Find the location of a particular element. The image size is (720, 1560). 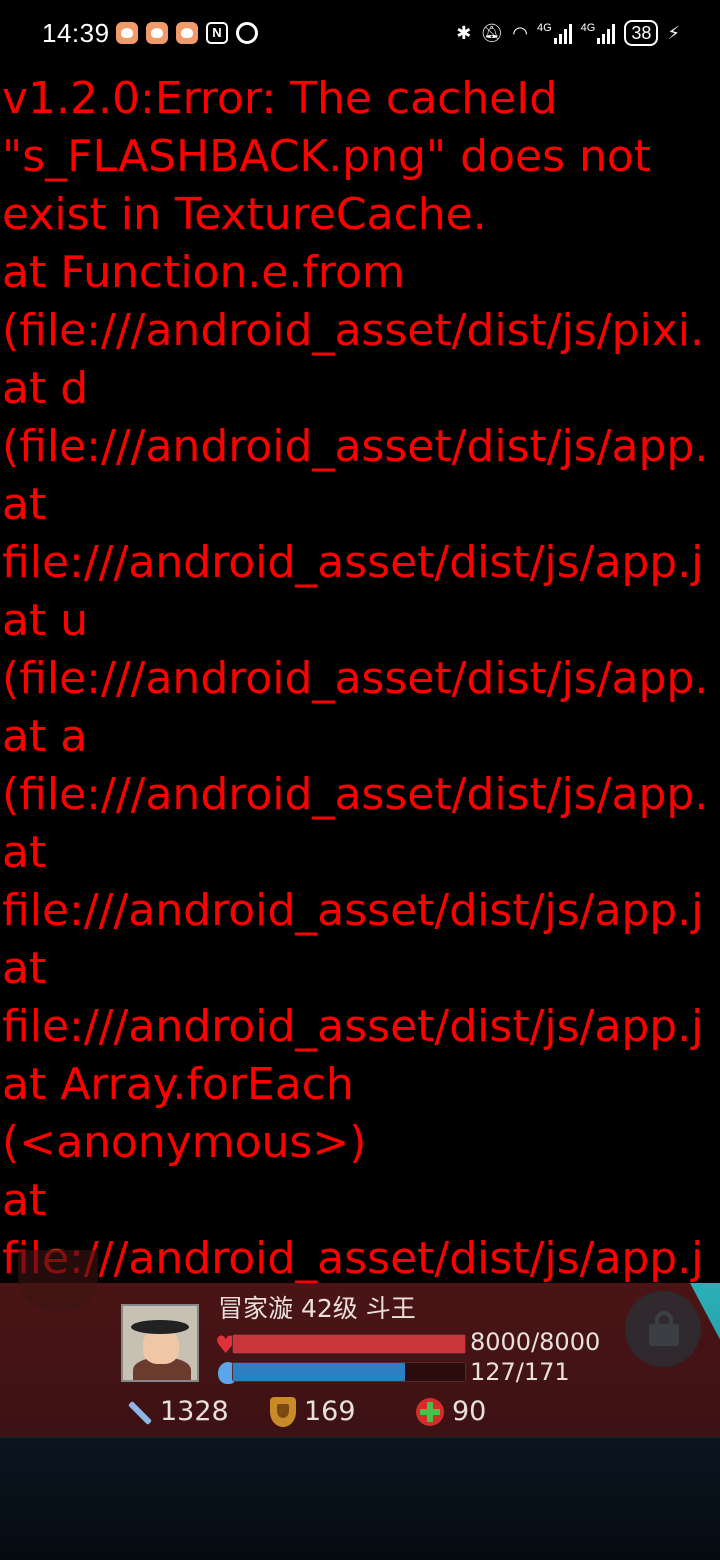

menu-button is located at coordinates (58, 1281).